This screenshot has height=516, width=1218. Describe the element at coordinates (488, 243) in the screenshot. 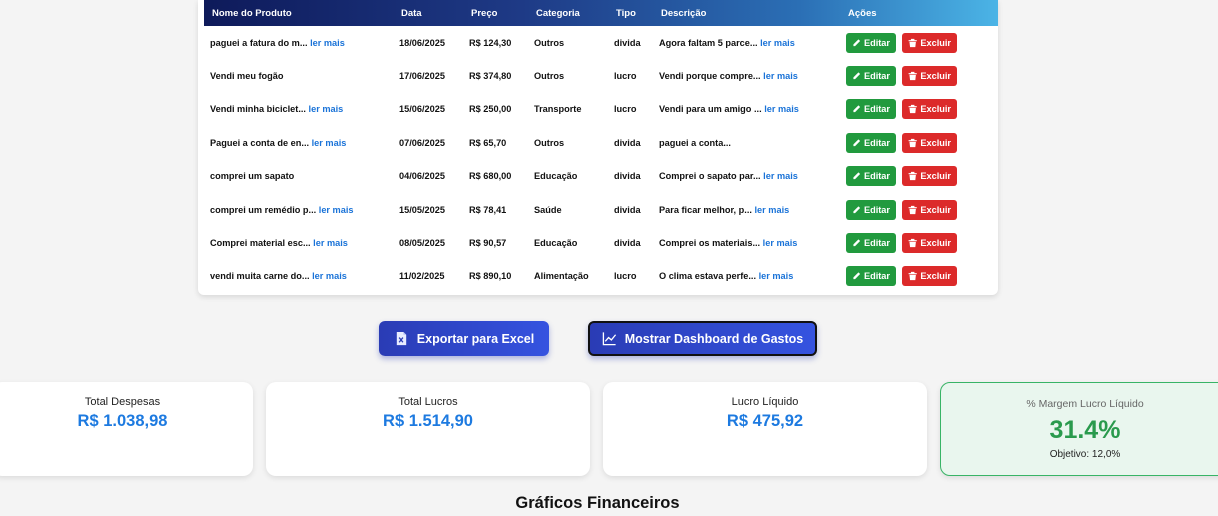

I see `cell-price: R$ 90,57` at that location.